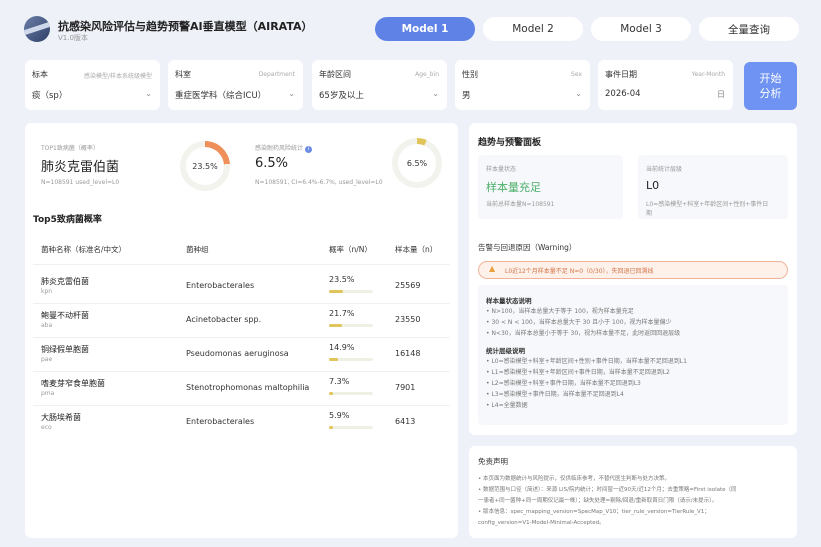 The image size is (821, 547). What do you see at coordinates (586, 361) in the screenshot?
I see `level-line: • L0=感染模型+科室+年龄区间+性别+事件日期，当样本量不足回退到L1` at bounding box center [586, 361].